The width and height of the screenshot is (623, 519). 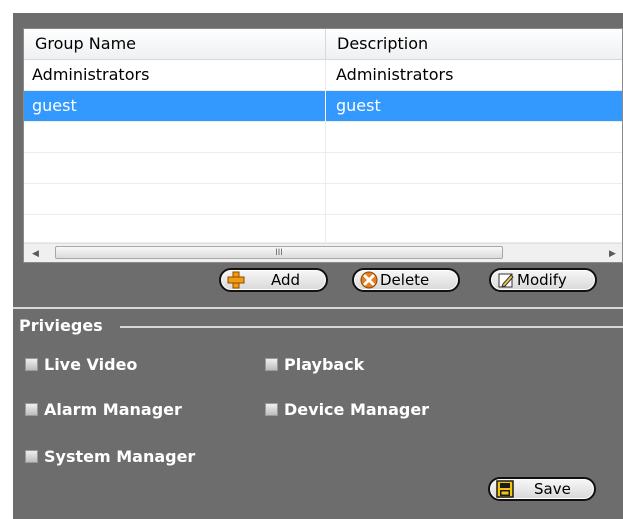 What do you see at coordinates (175, 44) in the screenshot?
I see `column-header-group-name: Group Name` at bounding box center [175, 44].